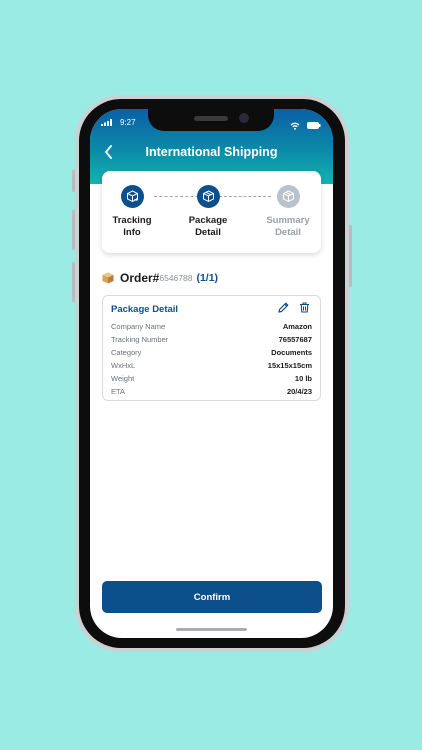 This screenshot has width=422, height=750. What do you see at coordinates (244, 118) in the screenshot?
I see `camera` at bounding box center [244, 118].